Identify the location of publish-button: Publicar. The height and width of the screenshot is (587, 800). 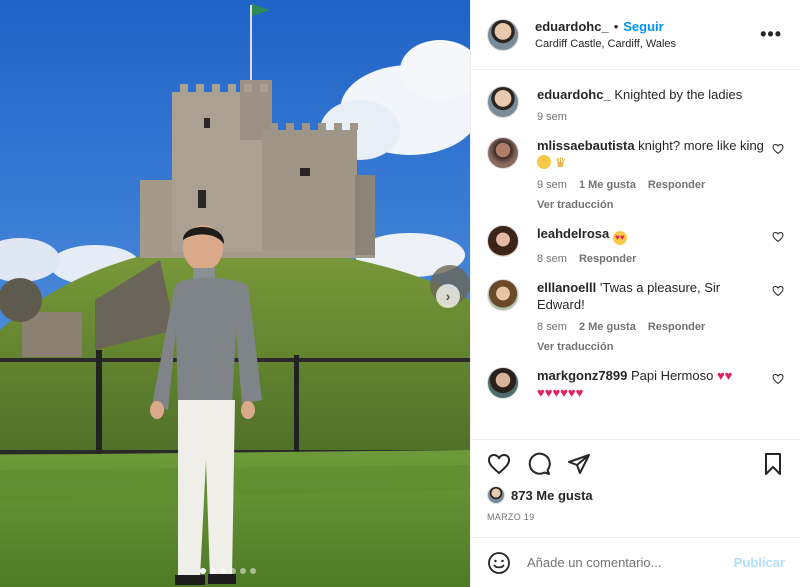
(759, 562).